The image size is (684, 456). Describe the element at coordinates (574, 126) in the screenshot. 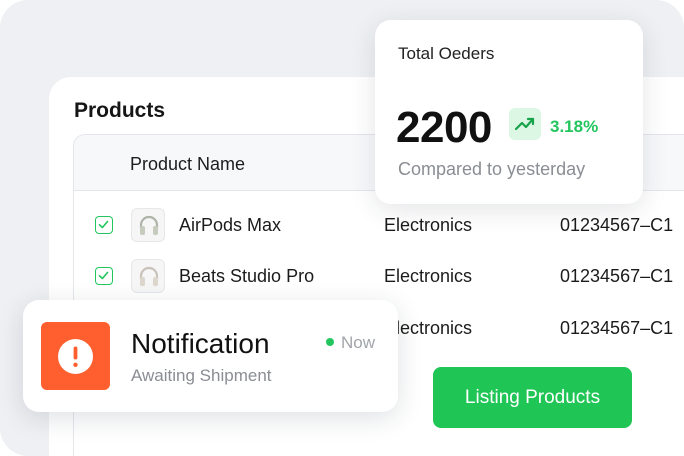

I see `orders-change-percent: 3.18%` at that location.